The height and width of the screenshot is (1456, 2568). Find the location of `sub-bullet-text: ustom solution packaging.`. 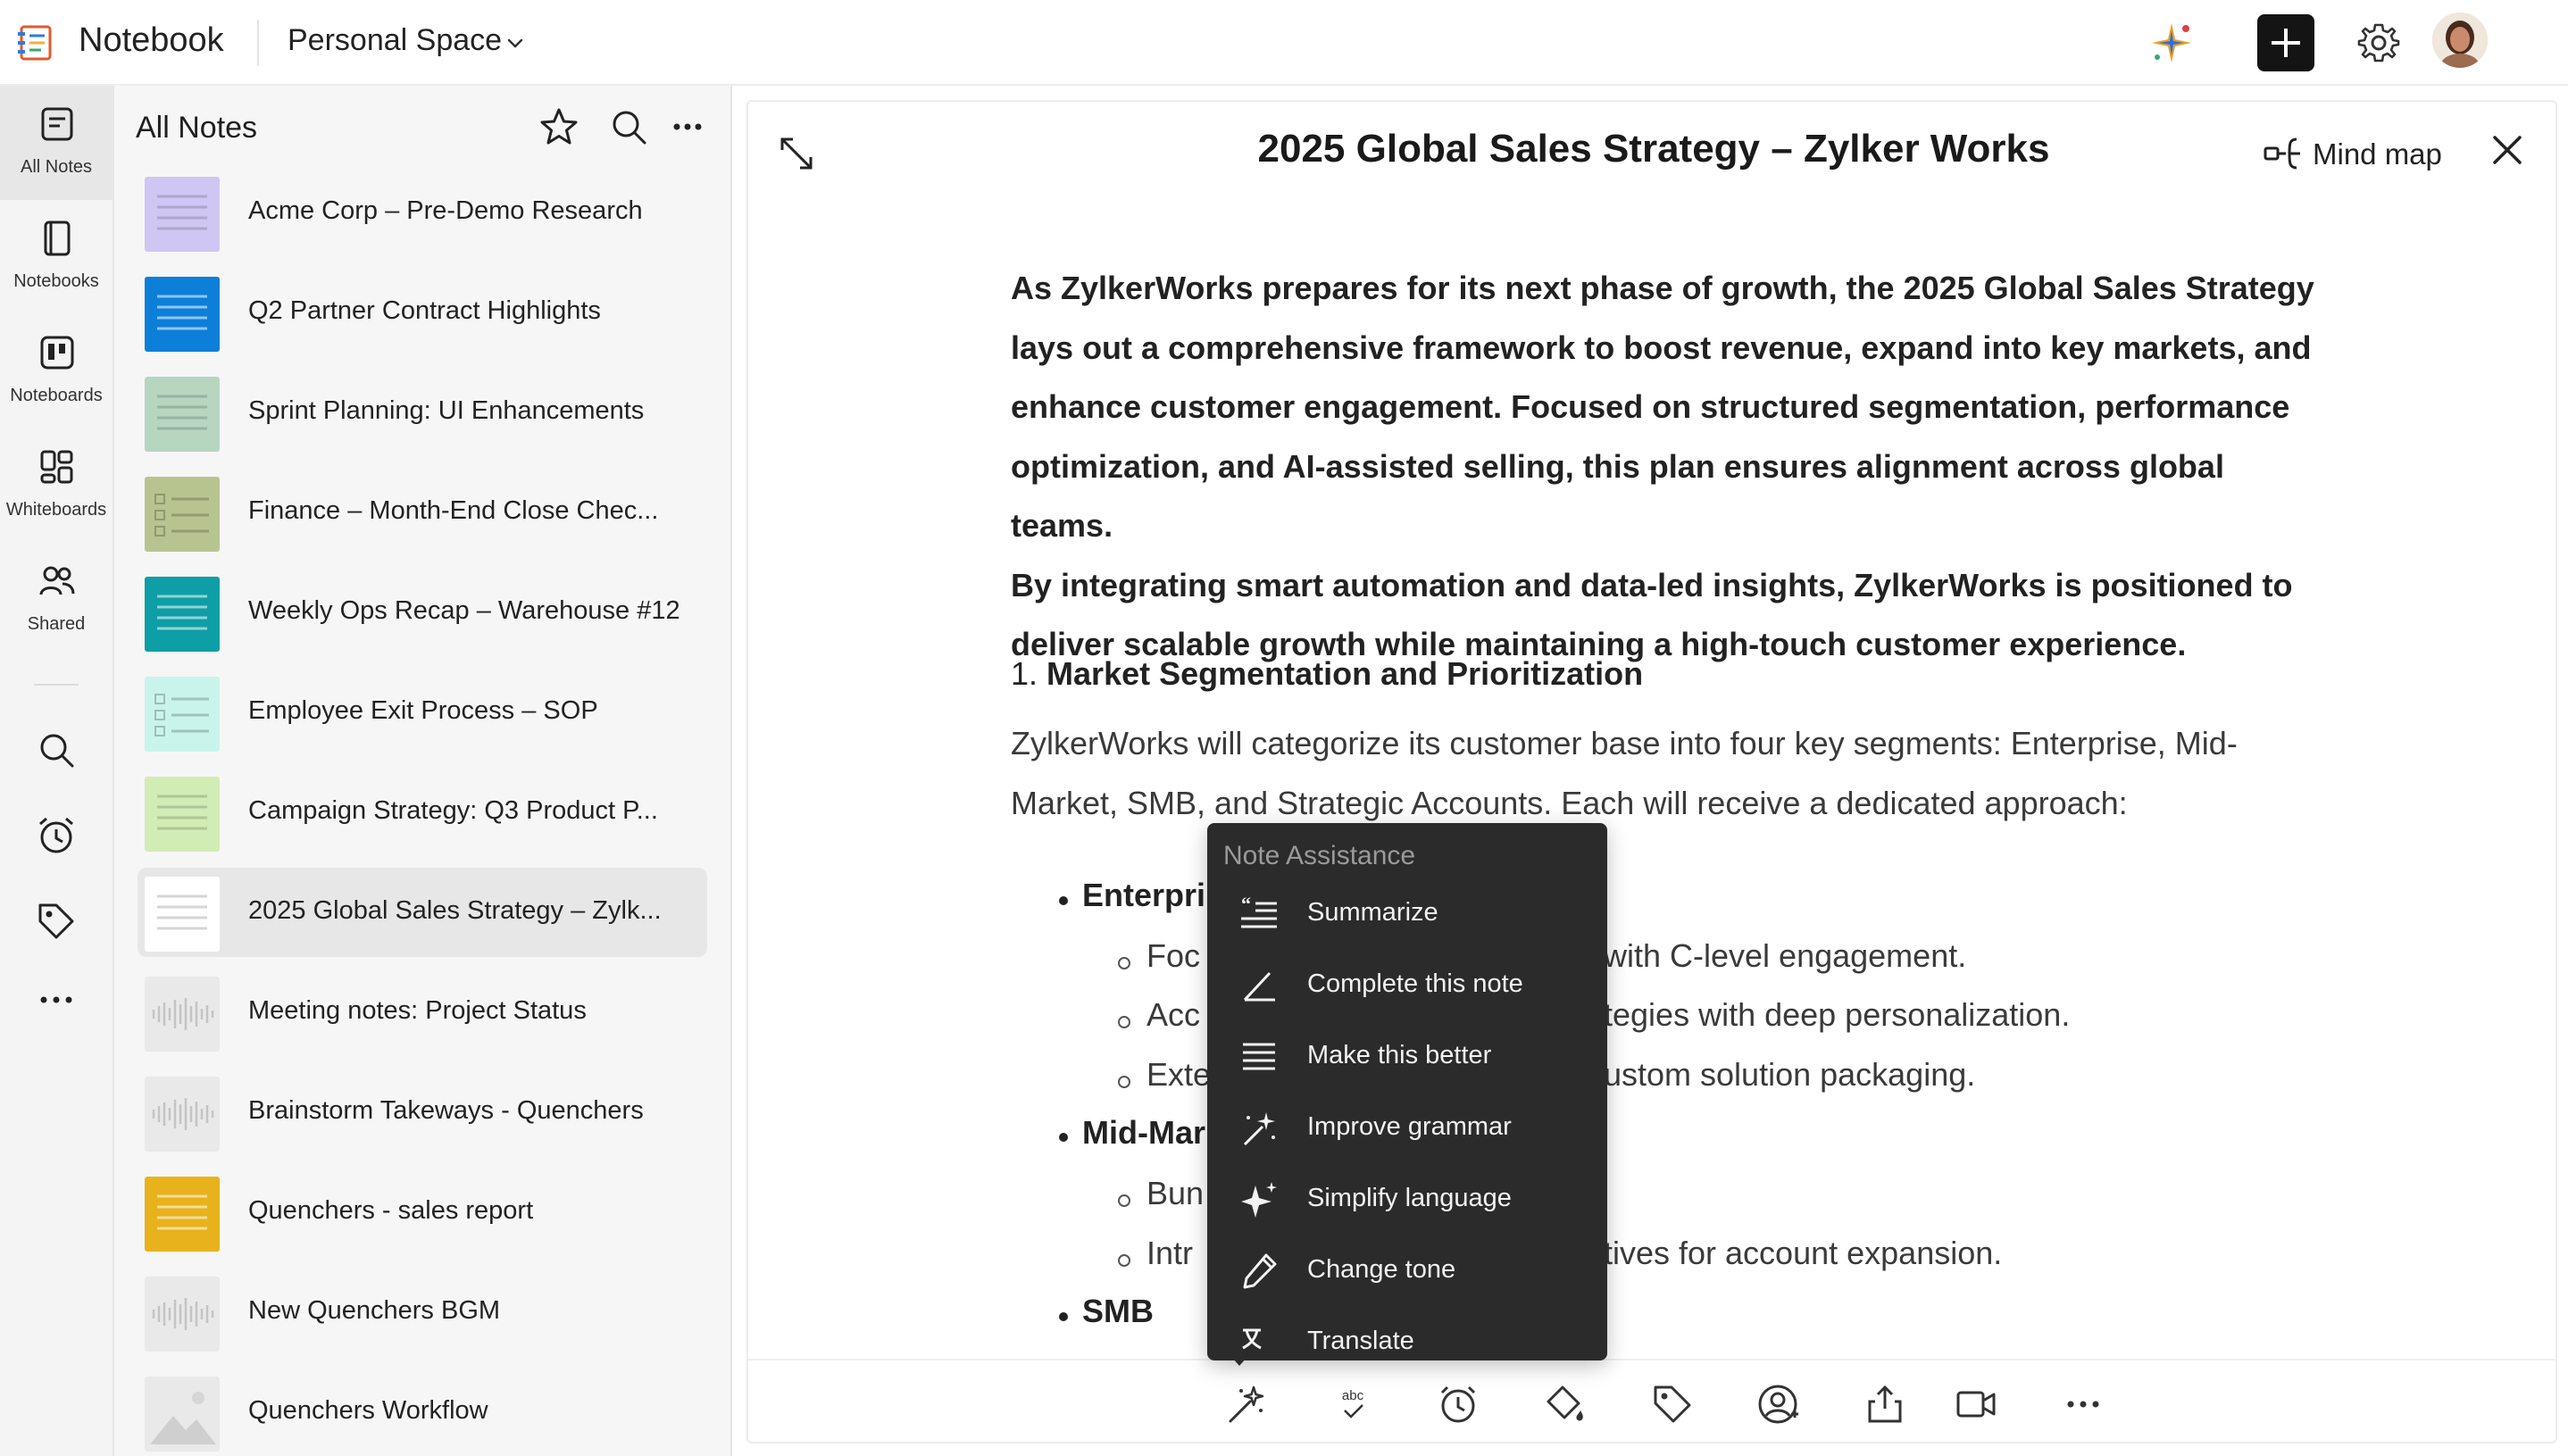

sub-bullet-text: ustom solution packaging. is located at coordinates (1789, 1075).